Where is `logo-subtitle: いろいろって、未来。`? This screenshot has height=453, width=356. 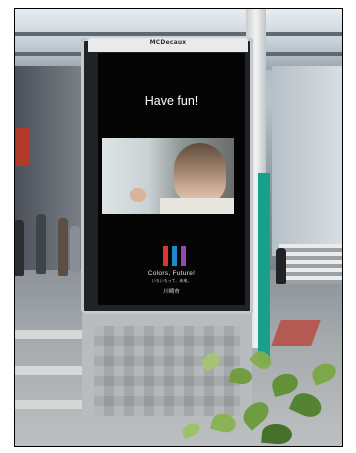 logo-subtitle: いろいろって、未来。 is located at coordinates (171, 280).